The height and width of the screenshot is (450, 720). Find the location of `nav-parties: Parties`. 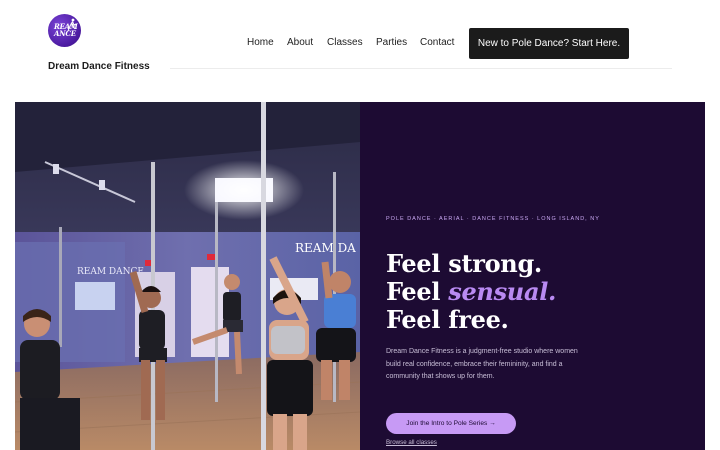

nav-parties: Parties is located at coordinates (391, 42).